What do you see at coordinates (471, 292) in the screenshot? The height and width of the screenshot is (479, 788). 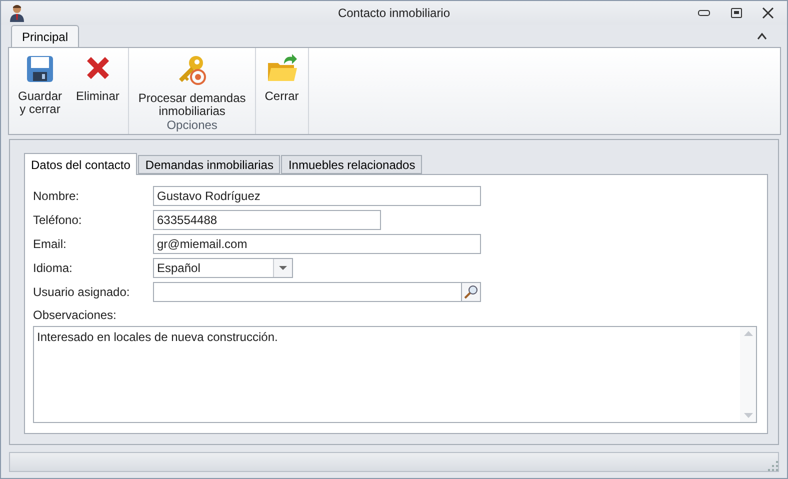 I see `search-button` at bounding box center [471, 292].